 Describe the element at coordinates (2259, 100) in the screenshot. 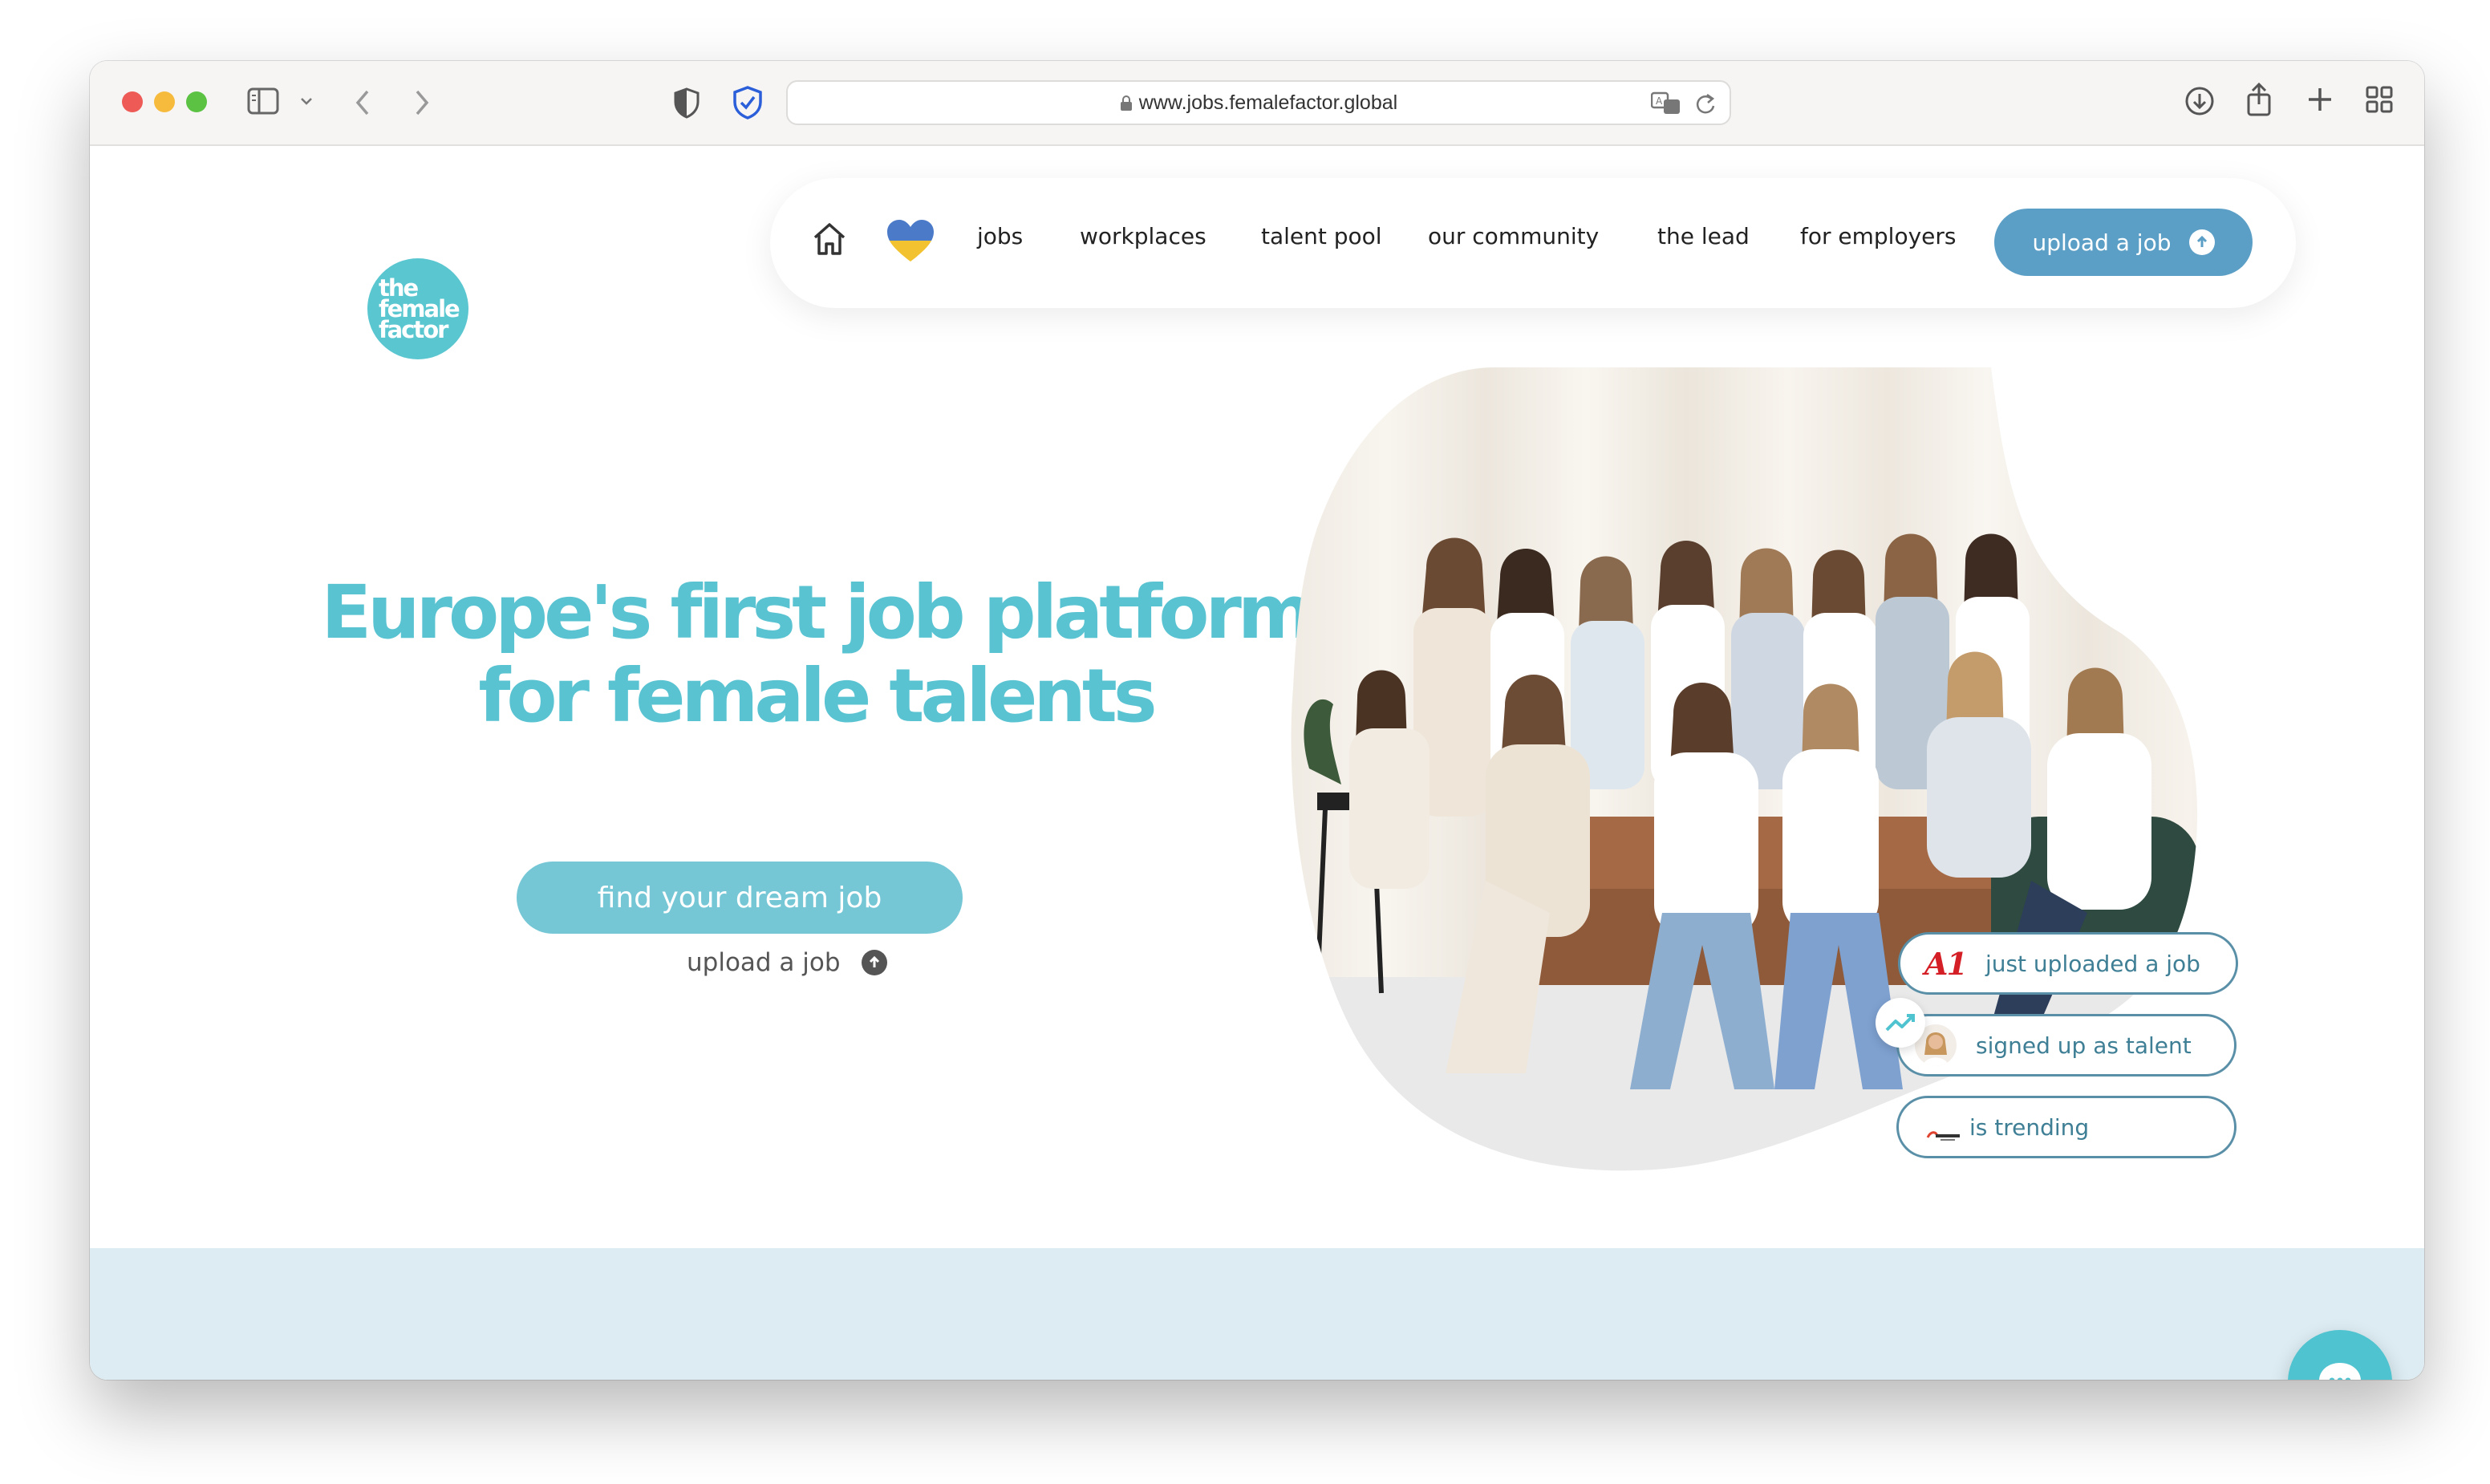

I see `share-icon` at that location.